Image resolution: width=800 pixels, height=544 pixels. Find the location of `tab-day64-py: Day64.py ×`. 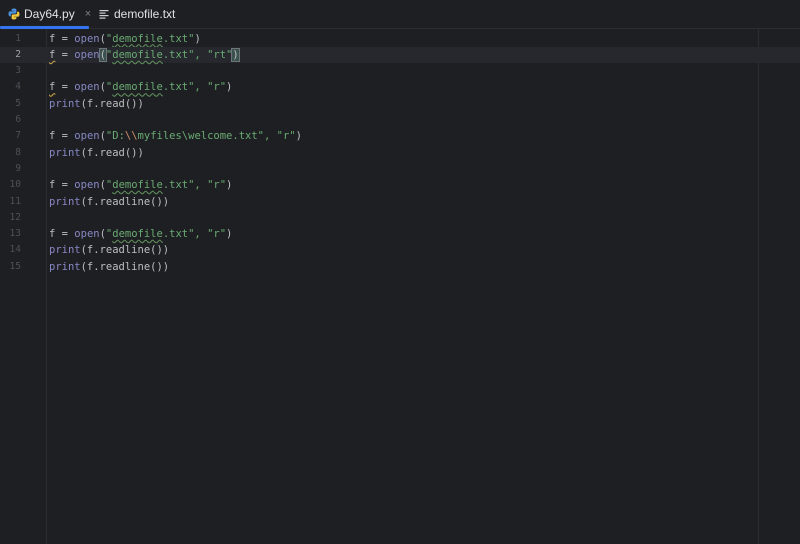

tab-day64-py: Day64.py × is located at coordinates (45, 14).